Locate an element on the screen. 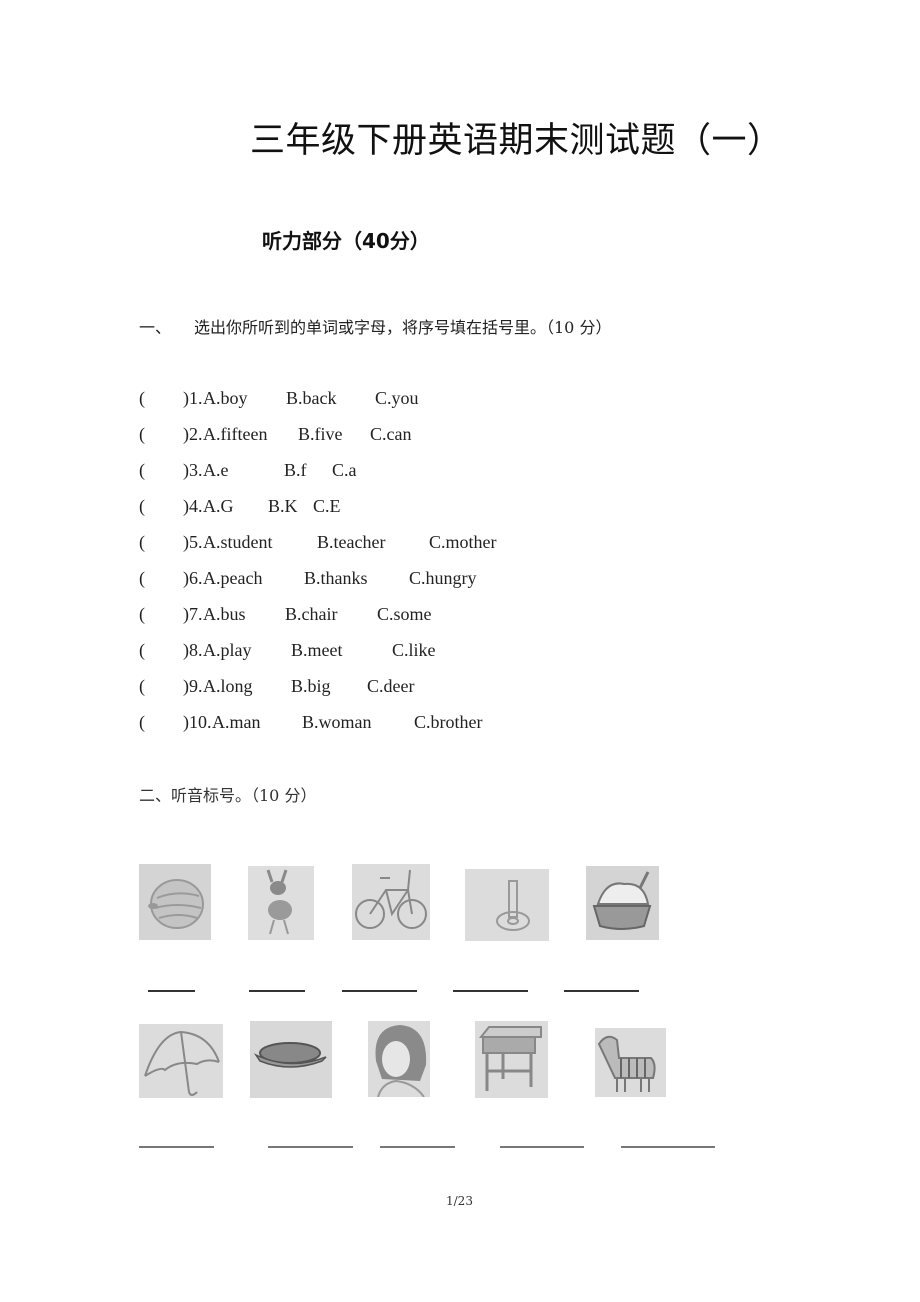 The width and height of the screenshot is (920, 1302). option-b: B.f is located at coordinates (295, 470).